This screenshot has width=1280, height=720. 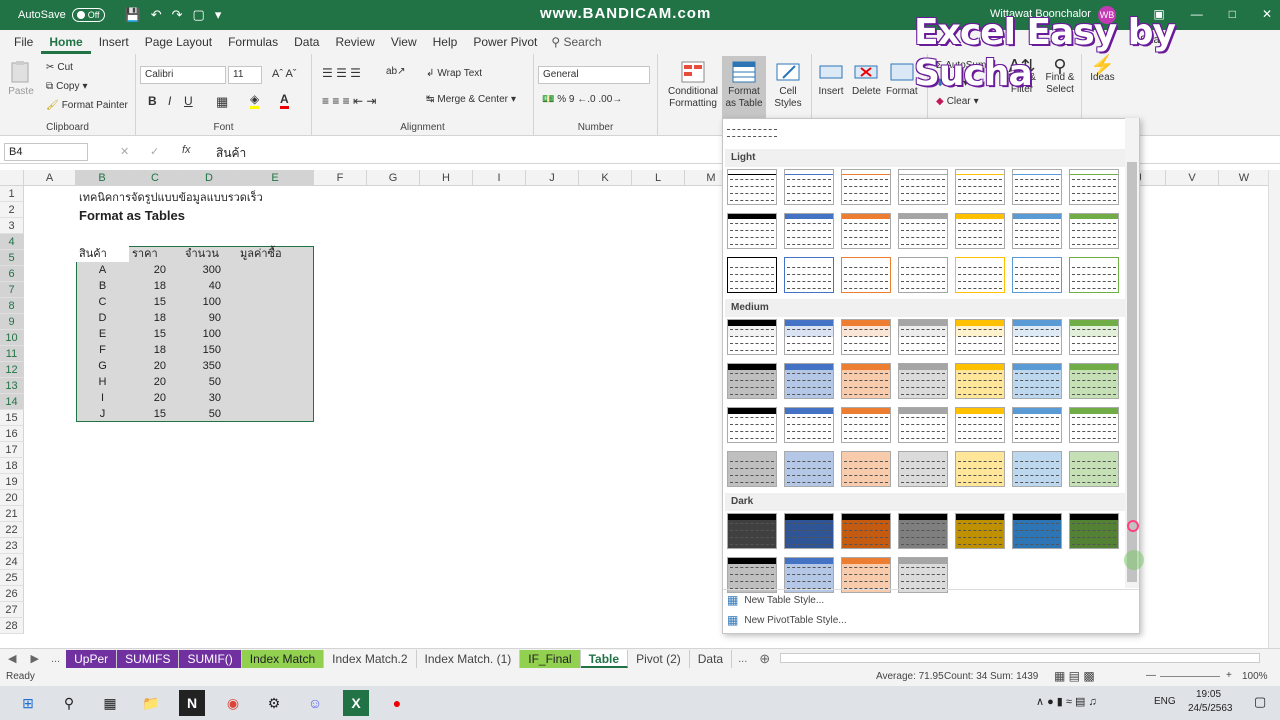 What do you see at coordinates (469, 658) in the screenshot?
I see `sheet-tab: Index Match. (1)` at bounding box center [469, 658].